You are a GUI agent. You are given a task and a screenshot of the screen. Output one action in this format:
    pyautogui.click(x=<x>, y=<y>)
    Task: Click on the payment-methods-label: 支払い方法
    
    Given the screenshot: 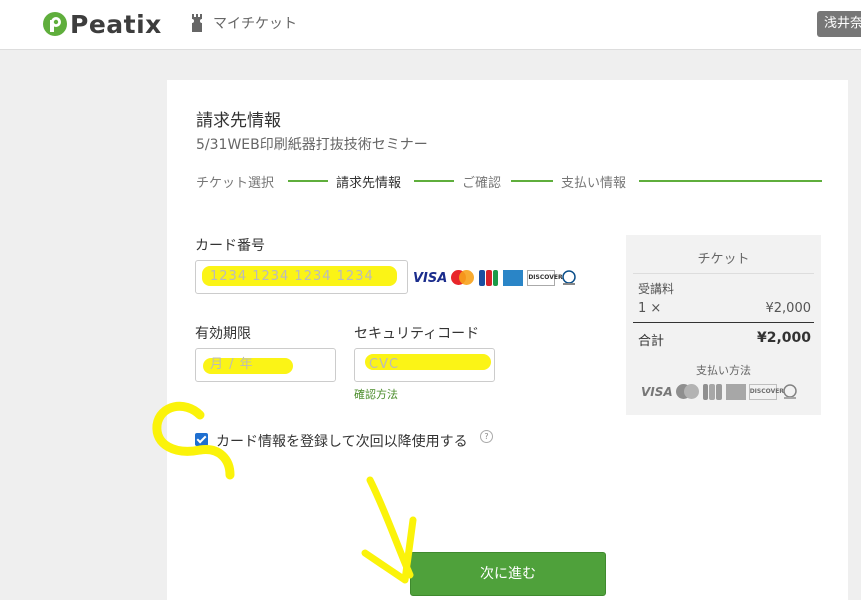 What is the action you would take?
    pyautogui.click(x=723, y=370)
    